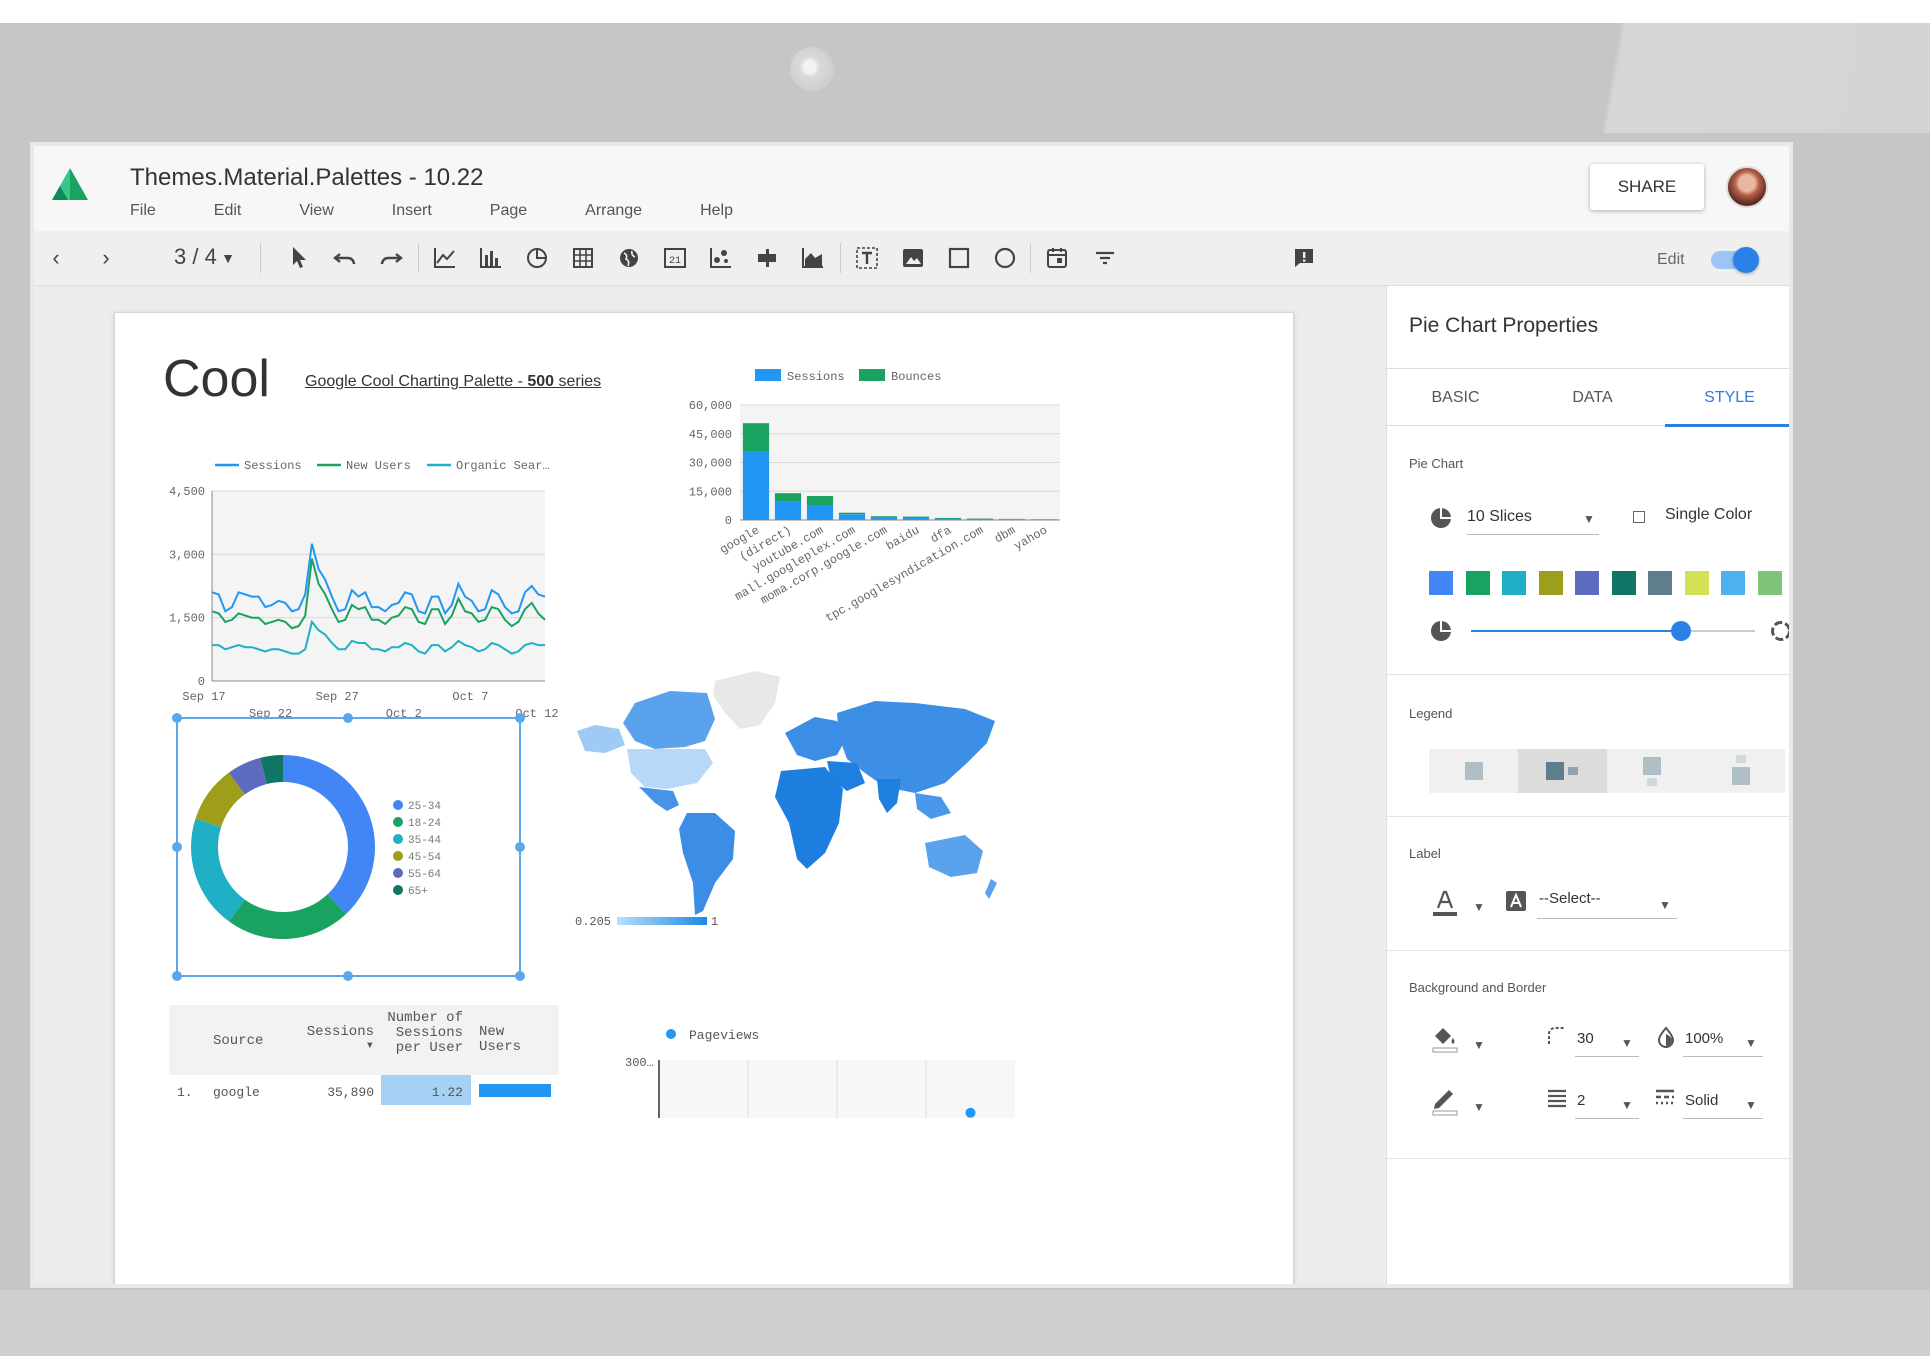 This screenshot has width=1930, height=1356. I want to click on page-dropdown-icon: ▼, so click(228, 258).